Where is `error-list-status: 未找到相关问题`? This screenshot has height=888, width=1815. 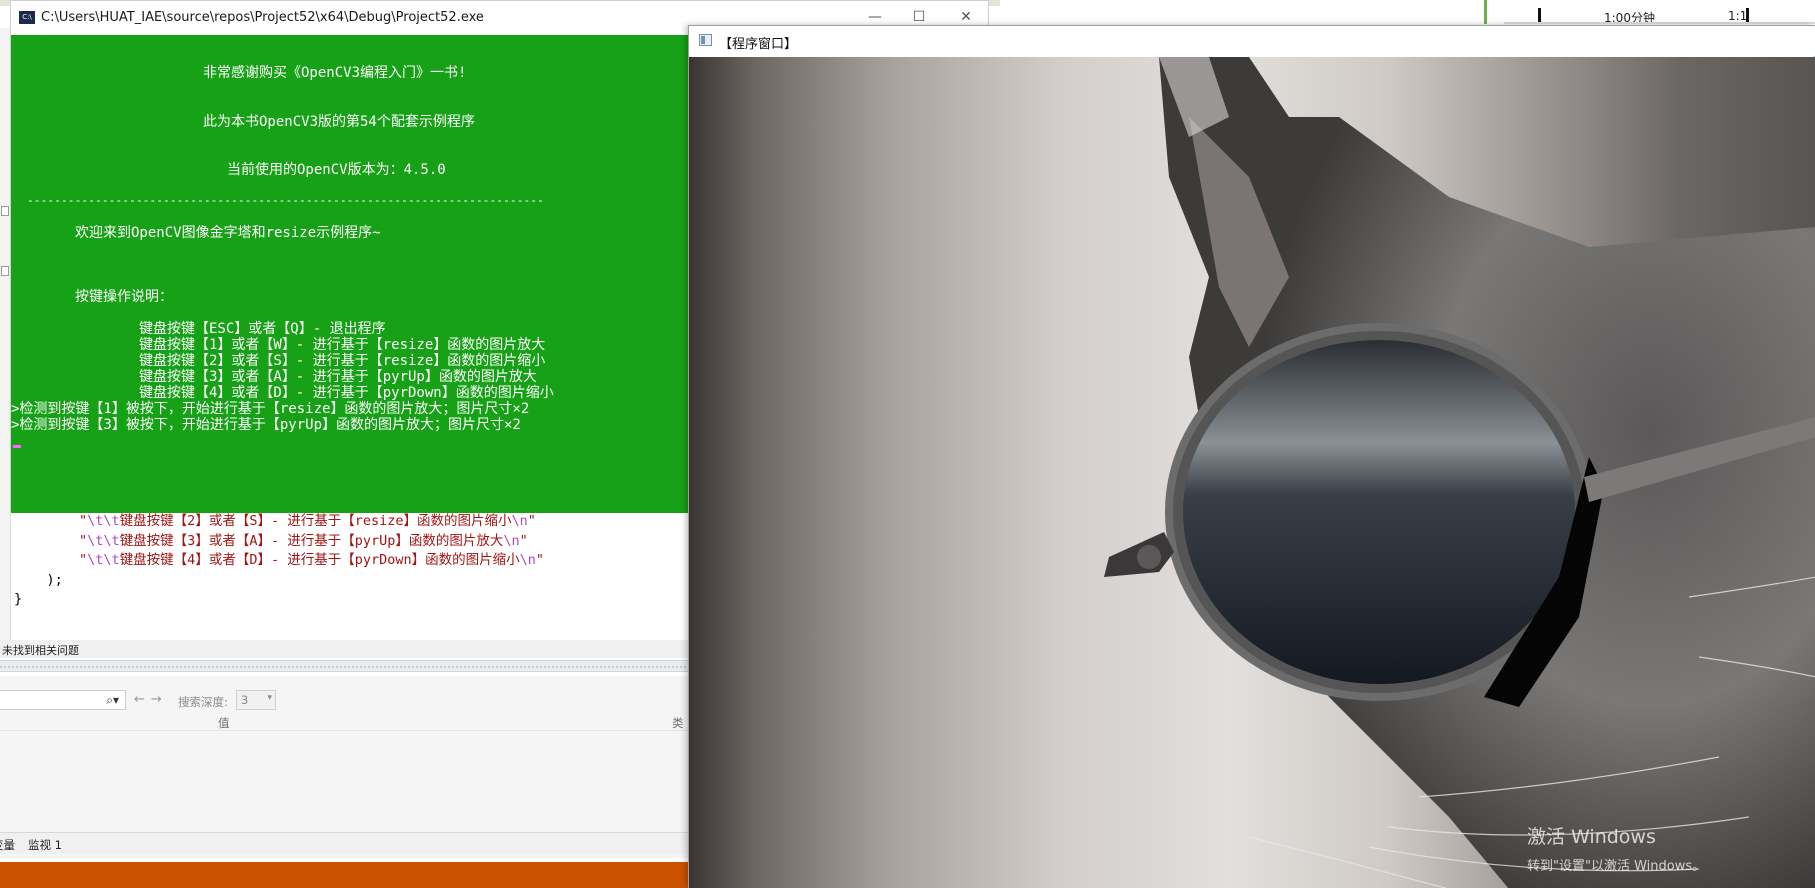
error-list-status: 未找到相关问题 is located at coordinates (350, 649).